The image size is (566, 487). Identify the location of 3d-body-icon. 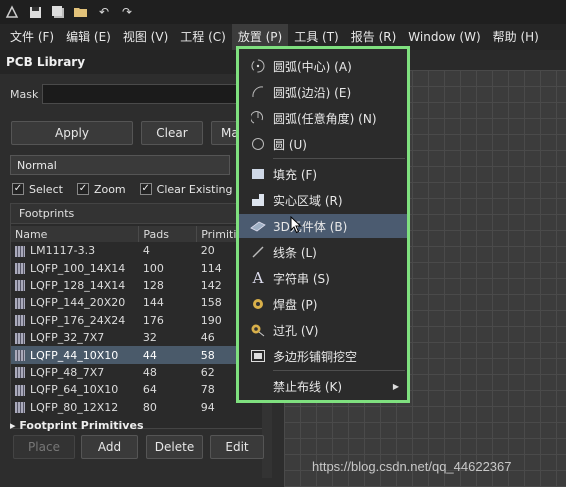
(258, 226).